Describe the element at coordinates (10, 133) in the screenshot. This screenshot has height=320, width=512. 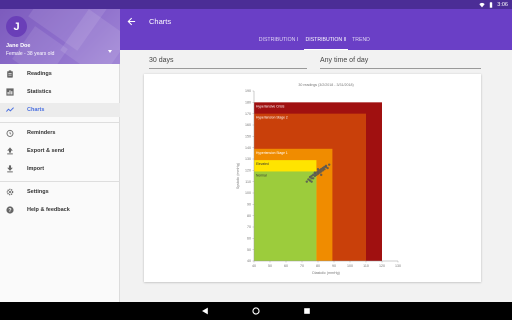
I see `alarm-icon` at that location.